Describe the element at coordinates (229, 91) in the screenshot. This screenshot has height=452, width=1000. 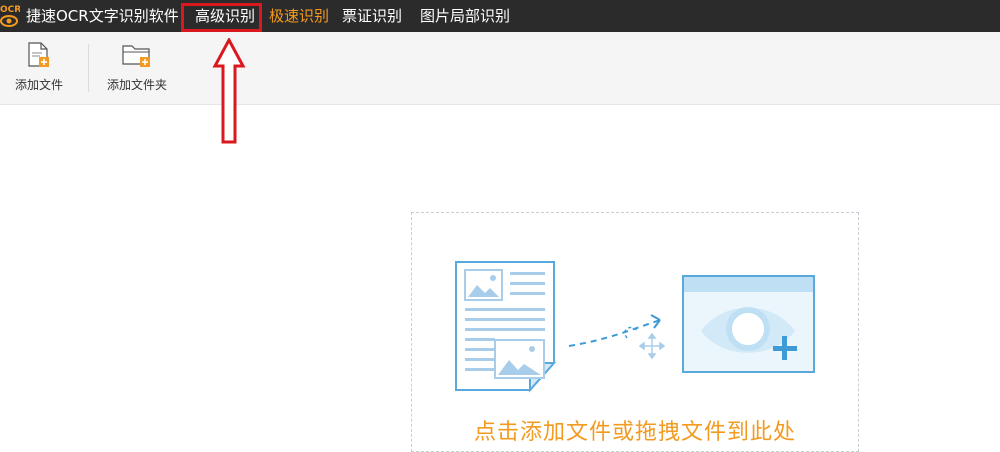
I see `annotation-up-arrow-icon` at that location.